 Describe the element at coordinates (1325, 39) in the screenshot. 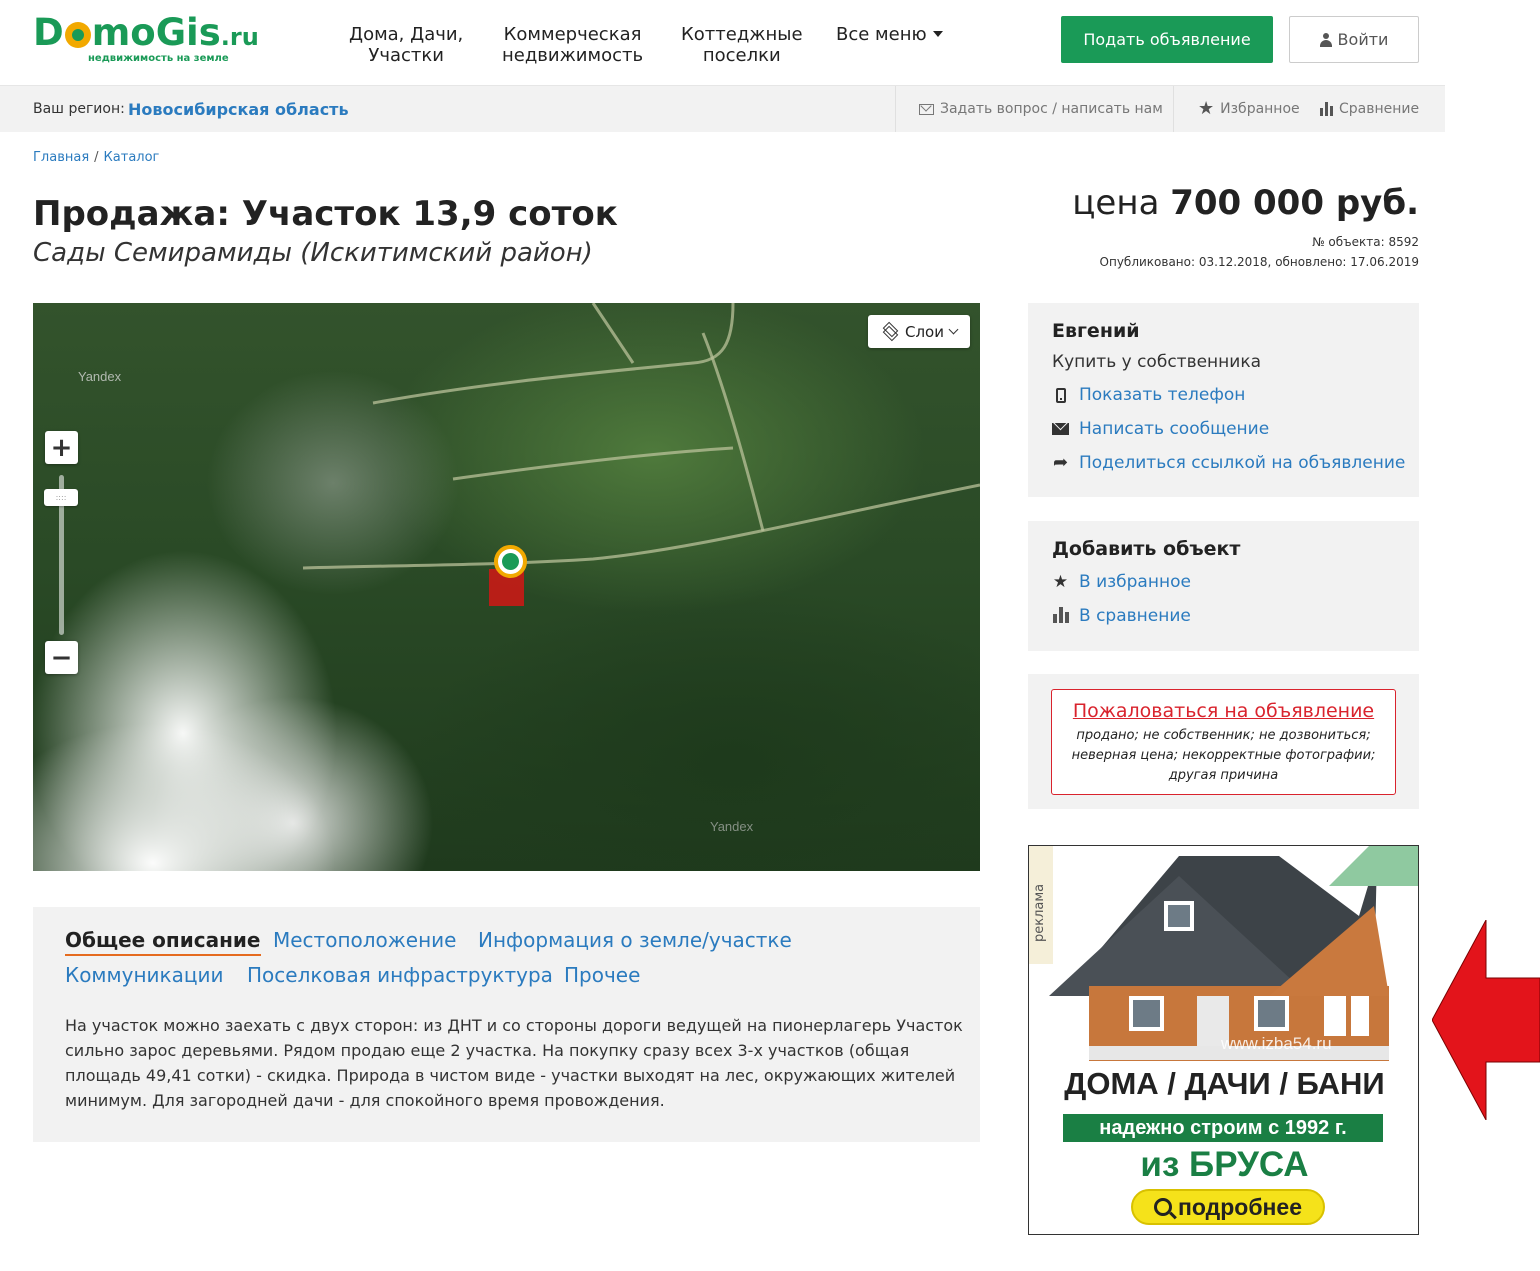

I see `user-icon` at that location.